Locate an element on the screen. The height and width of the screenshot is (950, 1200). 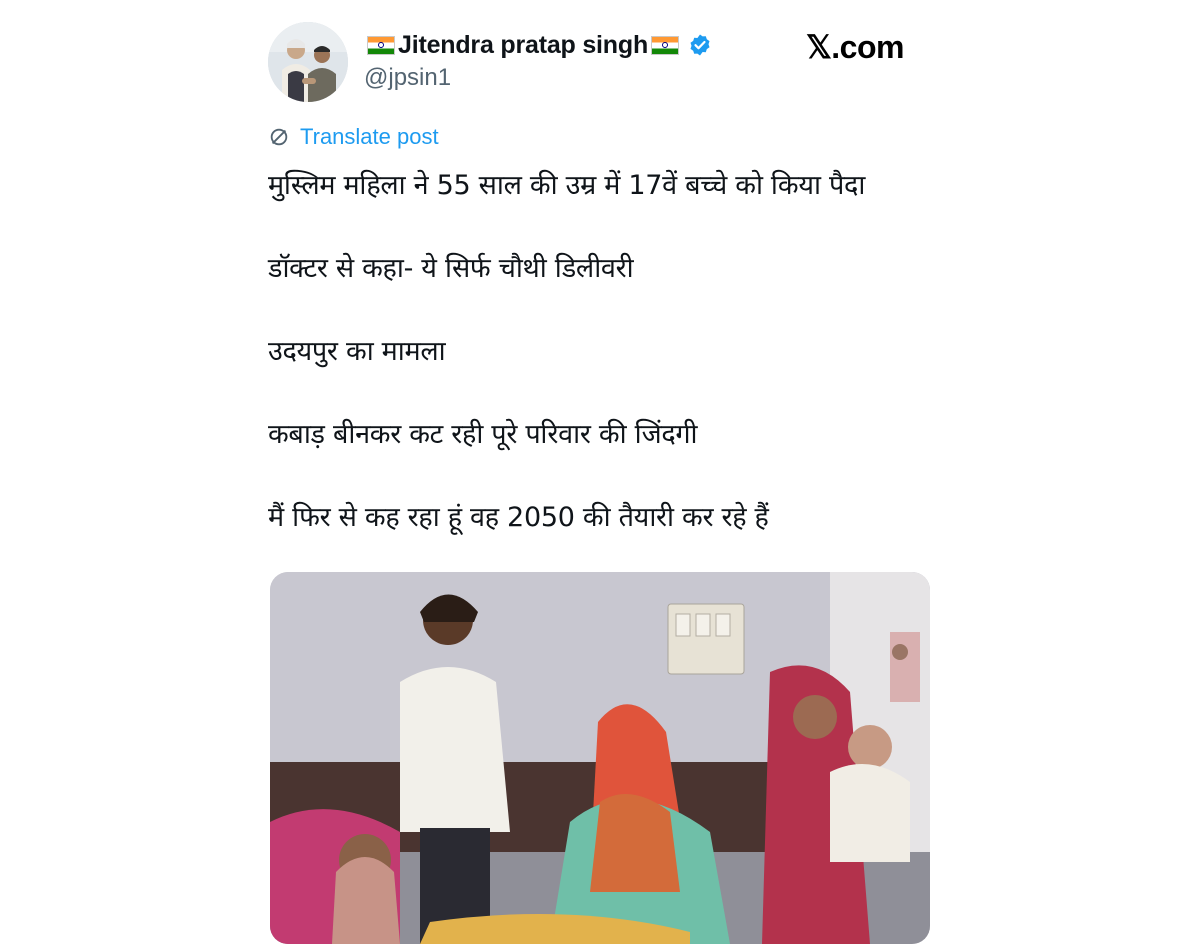
post-text-line: उदयपुर का मामला is located at coordinates (357, 351).